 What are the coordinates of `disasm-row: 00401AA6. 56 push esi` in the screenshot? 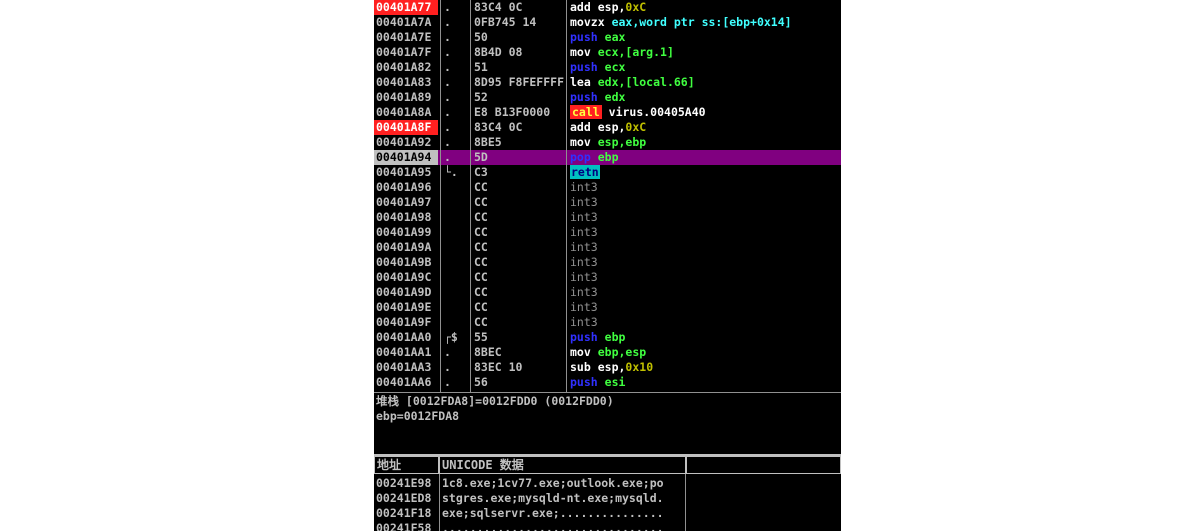 It's located at (607, 382).